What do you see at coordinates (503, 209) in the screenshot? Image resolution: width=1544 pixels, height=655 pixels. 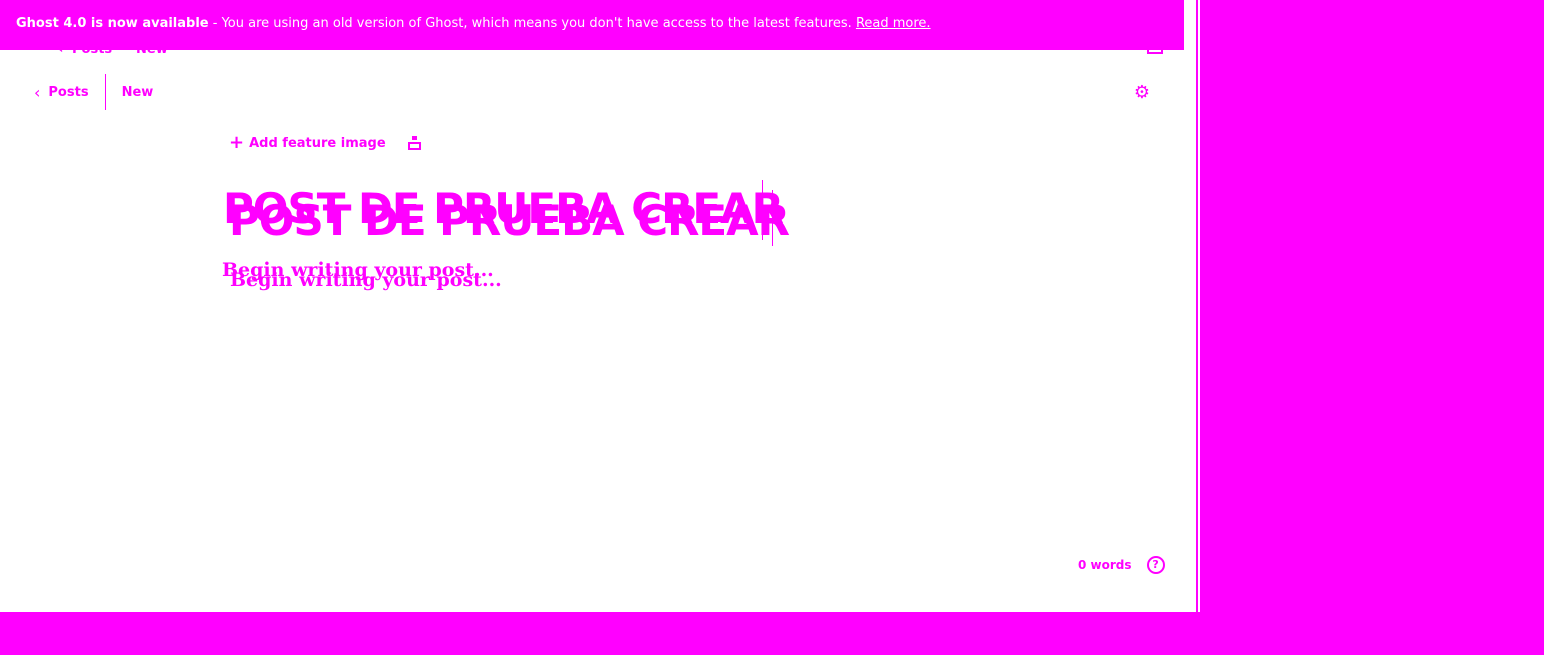 I see `post-title-input: POST DE PRUEBA CREAR` at bounding box center [503, 209].